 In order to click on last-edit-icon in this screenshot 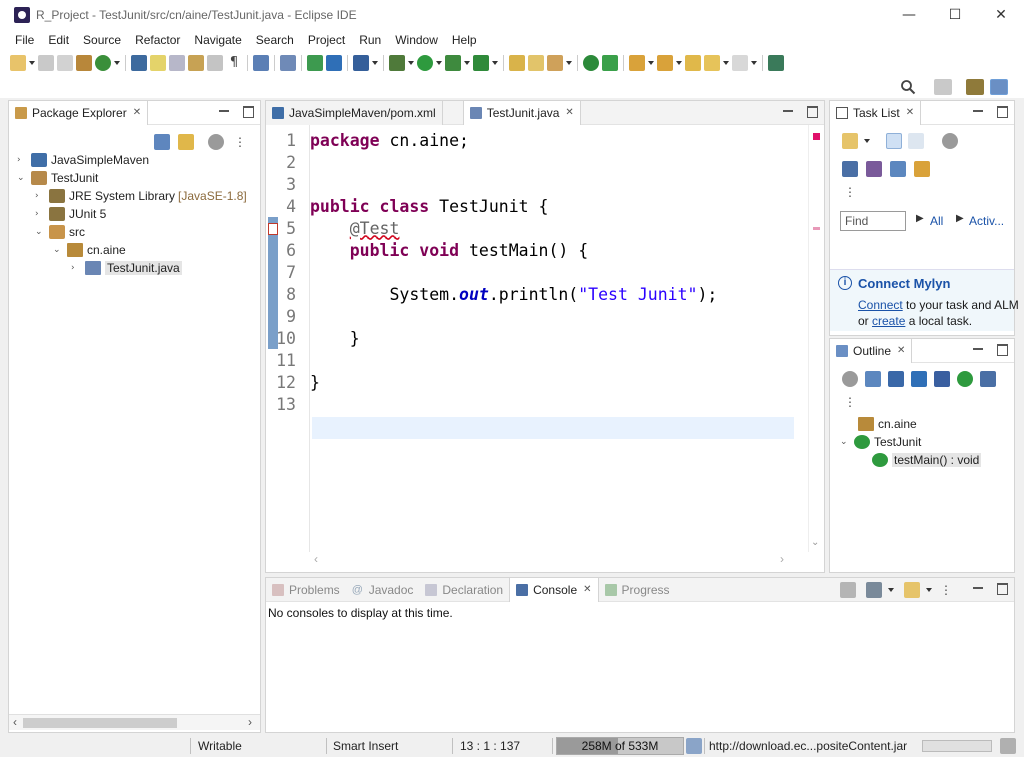, I will do `click(693, 63)`.